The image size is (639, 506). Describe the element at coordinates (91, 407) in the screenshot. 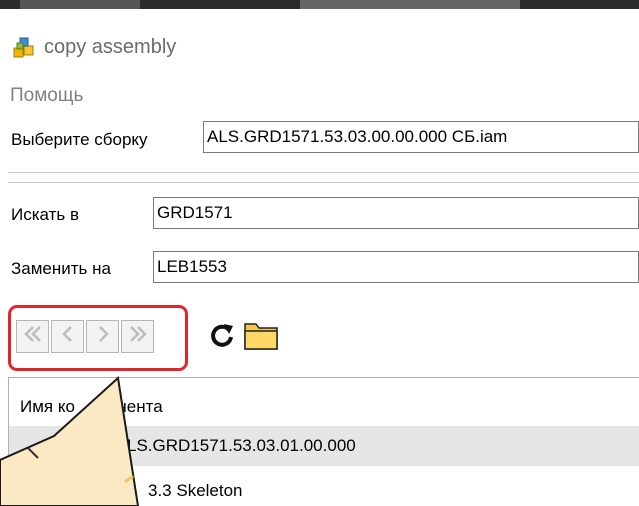

I see `column-header: Имя ко онента` at that location.